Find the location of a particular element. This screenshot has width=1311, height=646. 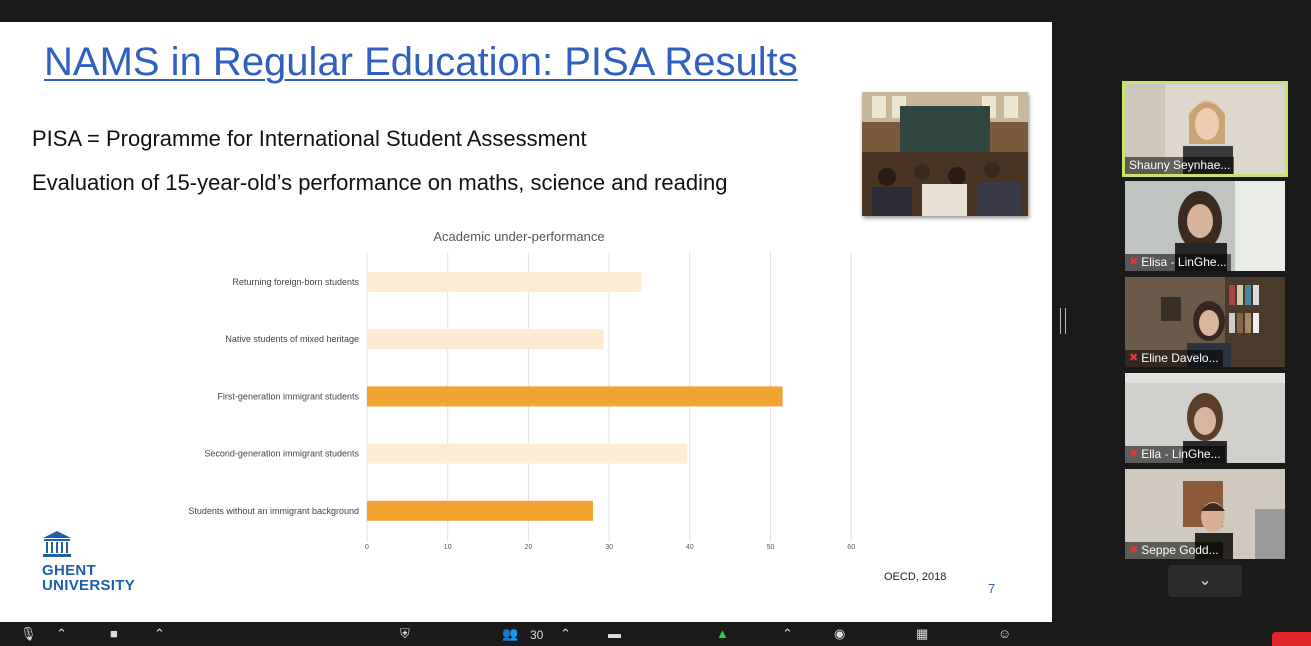

source-citation: OECD, 2018 is located at coordinates (915, 577).